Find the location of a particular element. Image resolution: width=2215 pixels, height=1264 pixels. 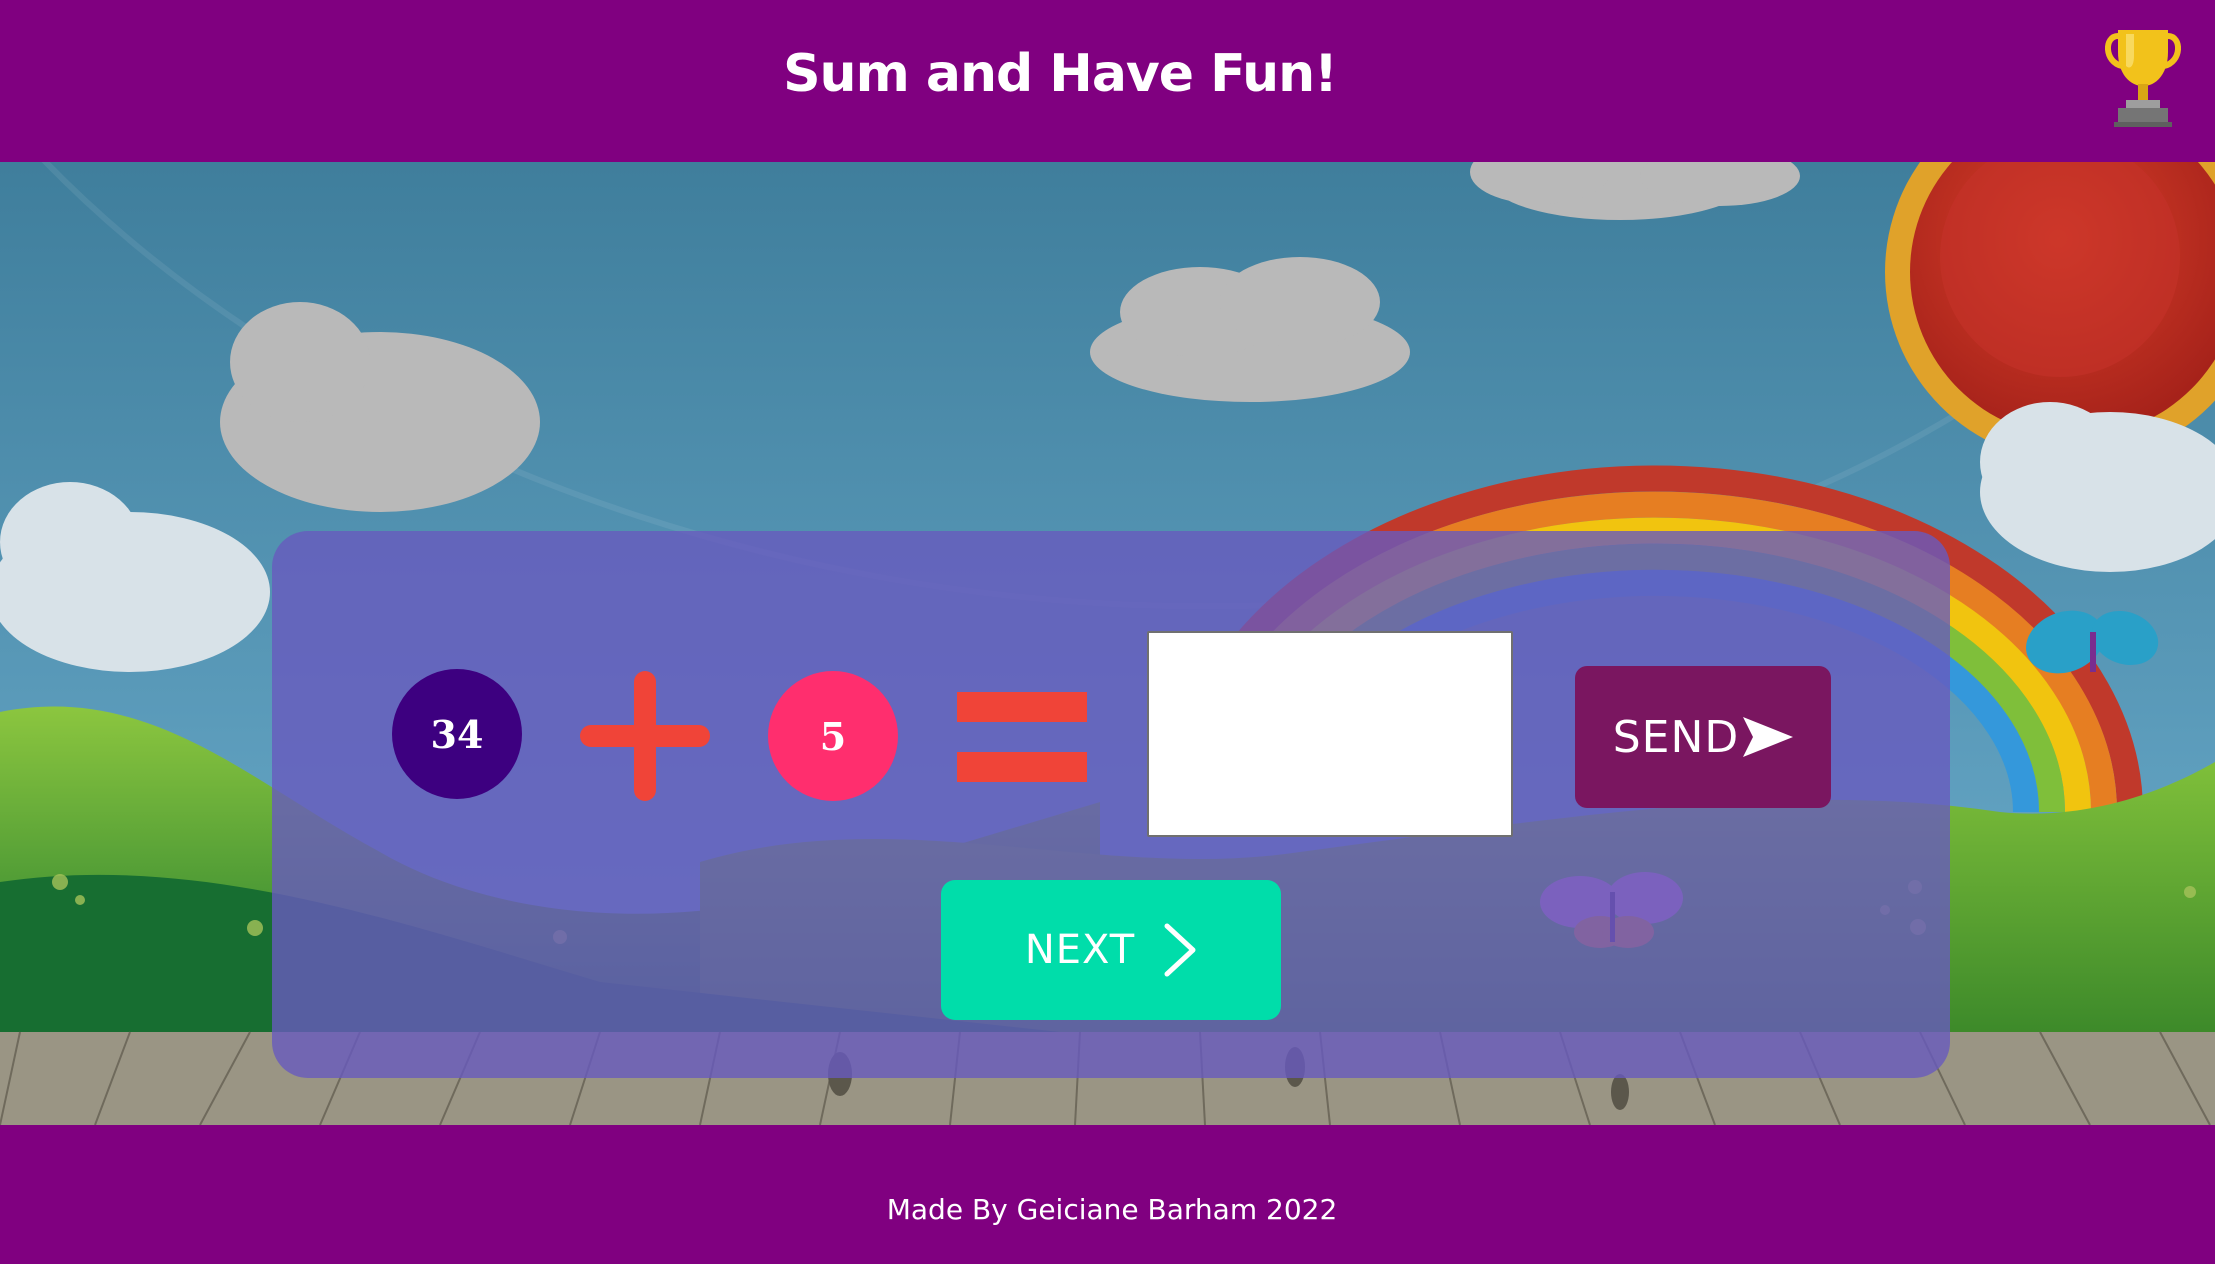

send-label: SEND is located at coordinates (1676, 737).